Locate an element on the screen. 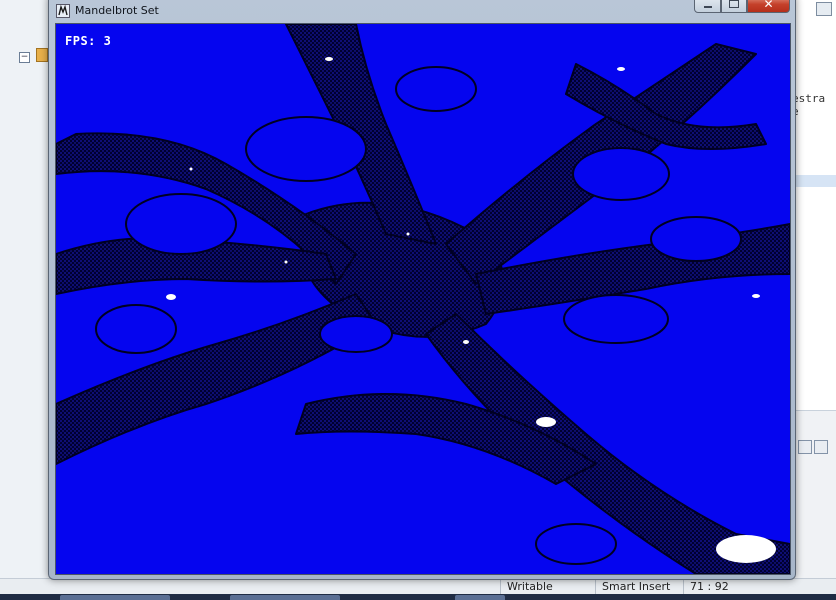 Image resolution: width=836 pixels, height=600 pixels. fps-value: 3 is located at coordinates (107, 41).